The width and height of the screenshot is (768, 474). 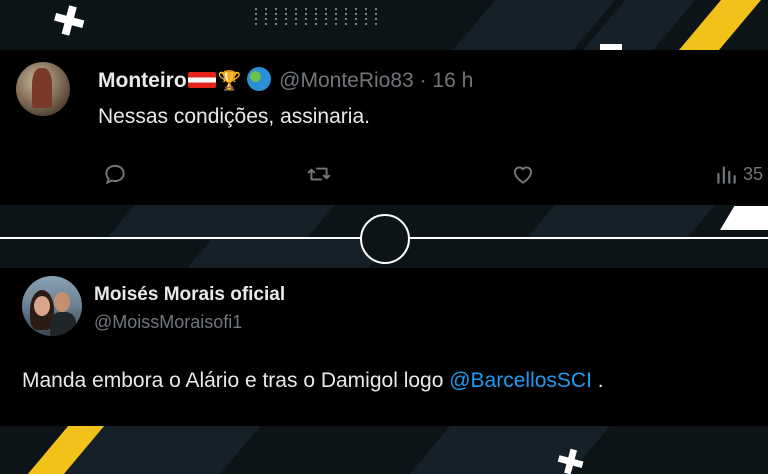 I want to click on dot-grid, so click(x=318, y=16).